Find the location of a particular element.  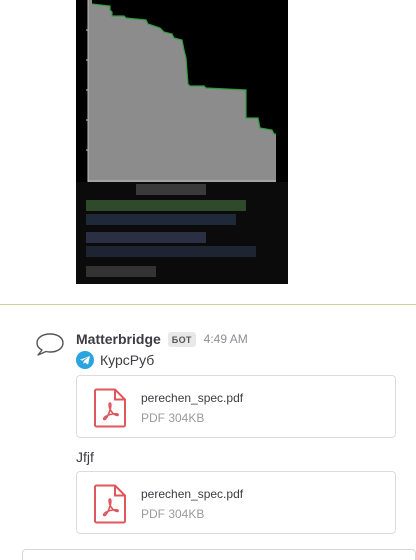

message-header: Matterbridge БОТ 4:49 AM is located at coordinates (162, 339).